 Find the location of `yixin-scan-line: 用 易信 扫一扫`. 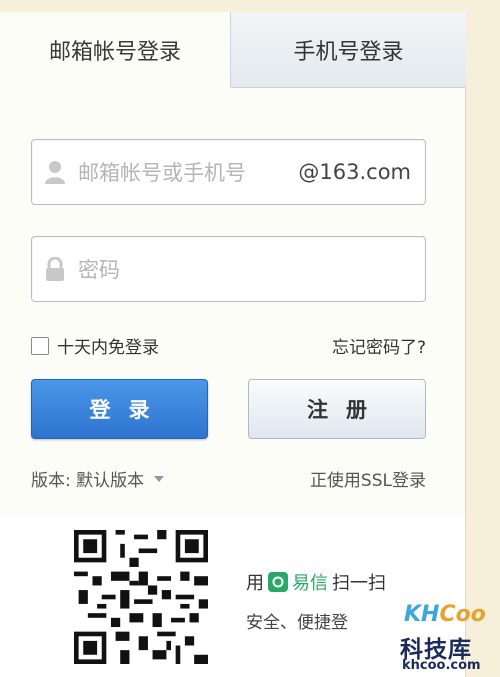

yixin-scan-line: 用 易信 扫一扫 is located at coordinates (316, 582).